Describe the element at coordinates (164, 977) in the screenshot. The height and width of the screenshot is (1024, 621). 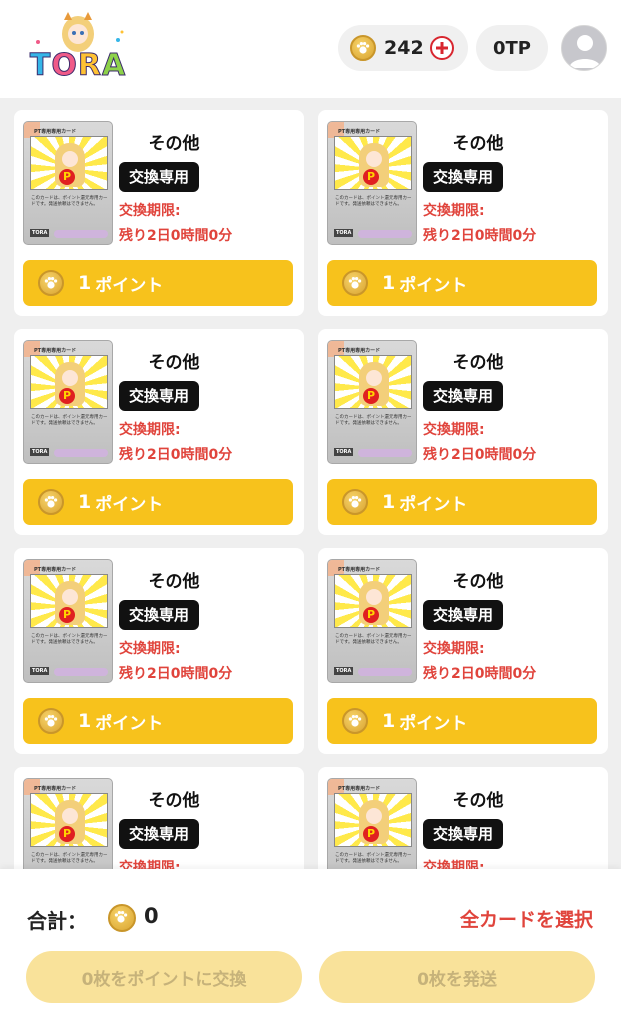
I see `exchange-to-points-button: 0枚をポイントに交換` at that location.